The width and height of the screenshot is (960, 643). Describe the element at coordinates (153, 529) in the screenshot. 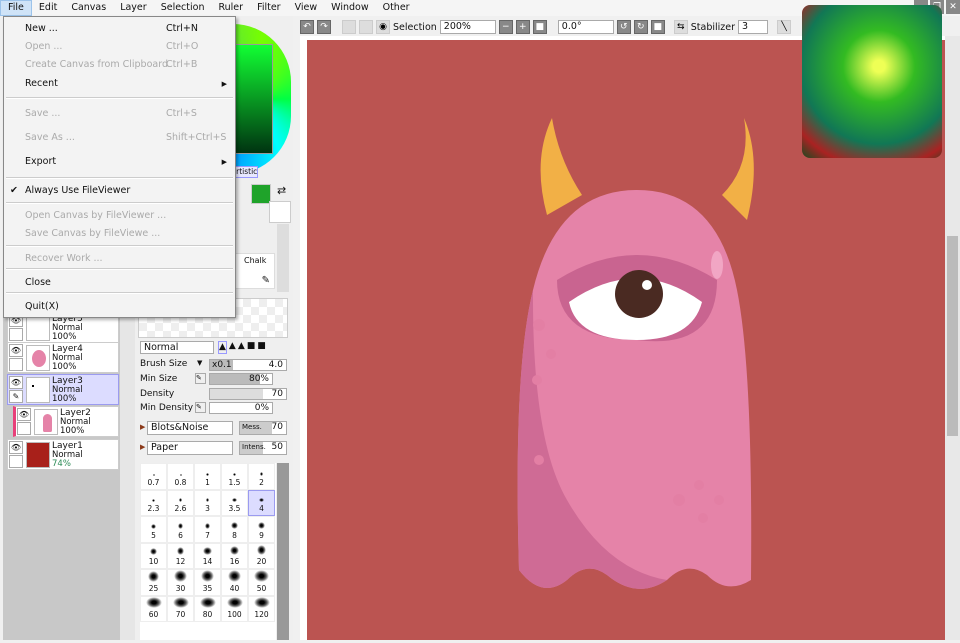

I see `brush-size-cell: 5` at that location.